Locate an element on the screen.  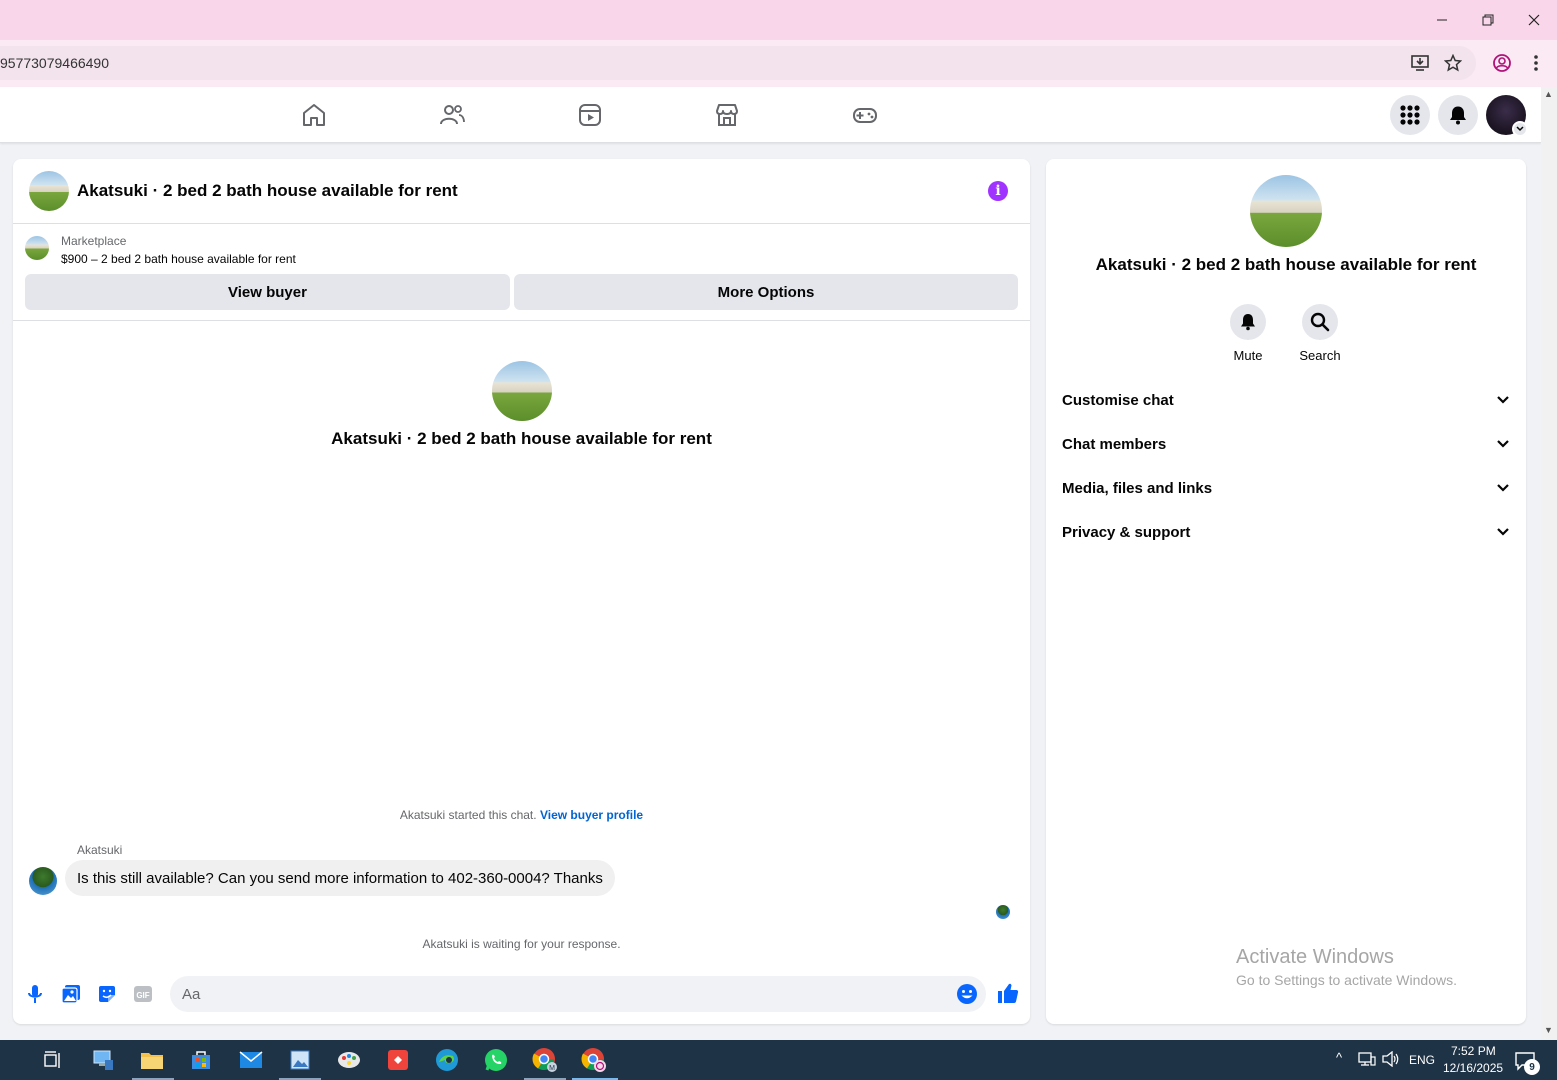
clock-time: 7:52 PM is located at coordinates (1473, 1051).